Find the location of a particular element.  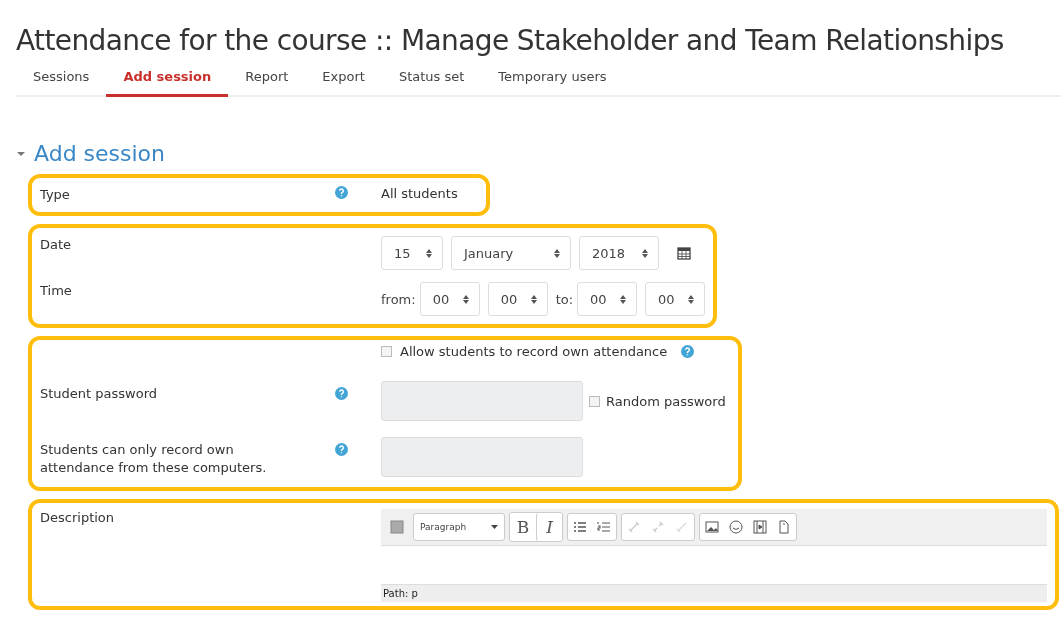

checkbox-label: Allow students to record own attendance is located at coordinates (534, 351).